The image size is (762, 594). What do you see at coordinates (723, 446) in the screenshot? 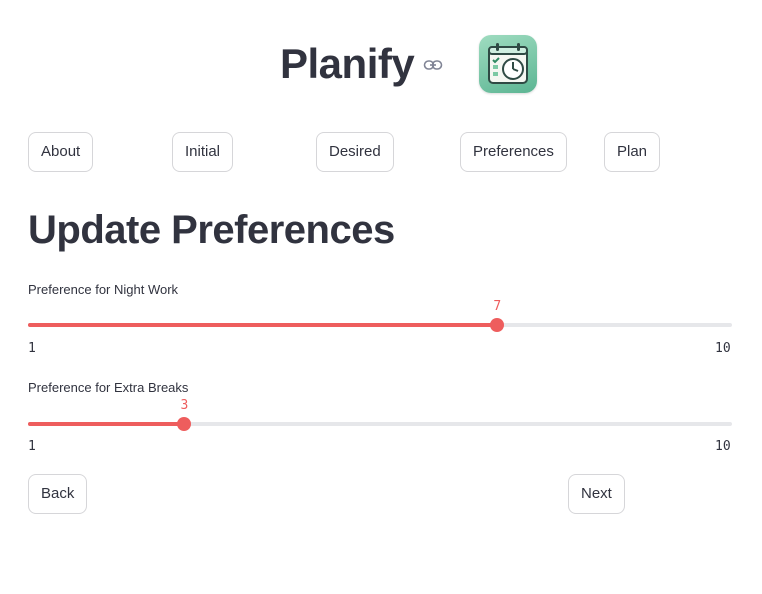
I see `extra-breaks-slider-max: 10` at bounding box center [723, 446].